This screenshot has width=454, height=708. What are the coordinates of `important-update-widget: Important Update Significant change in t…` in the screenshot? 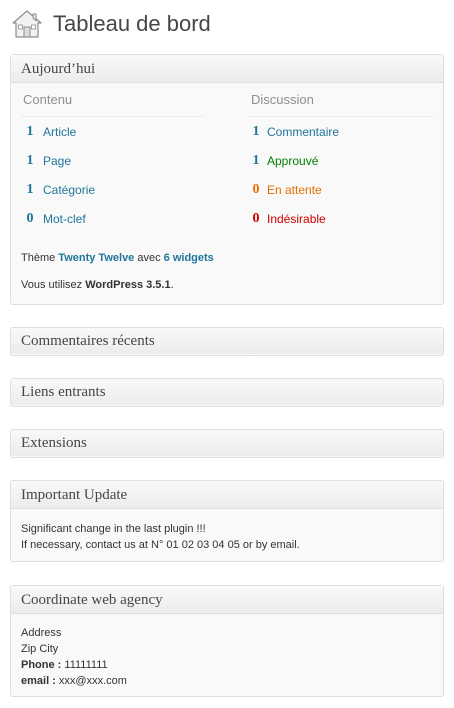 It's located at (227, 521).